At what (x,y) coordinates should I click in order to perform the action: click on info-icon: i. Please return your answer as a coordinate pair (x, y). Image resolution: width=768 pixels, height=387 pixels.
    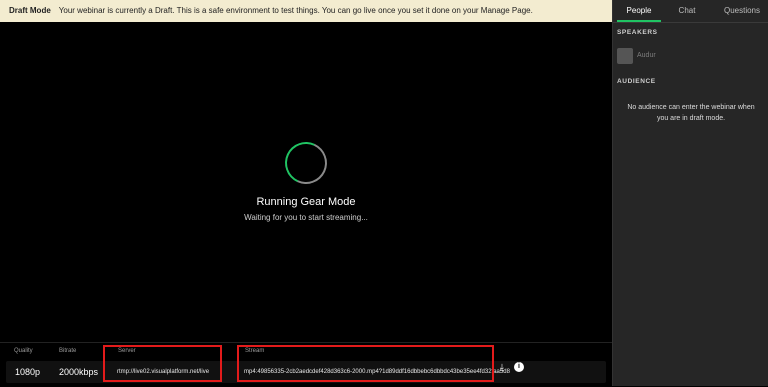
    Looking at the image, I should click on (519, 367).